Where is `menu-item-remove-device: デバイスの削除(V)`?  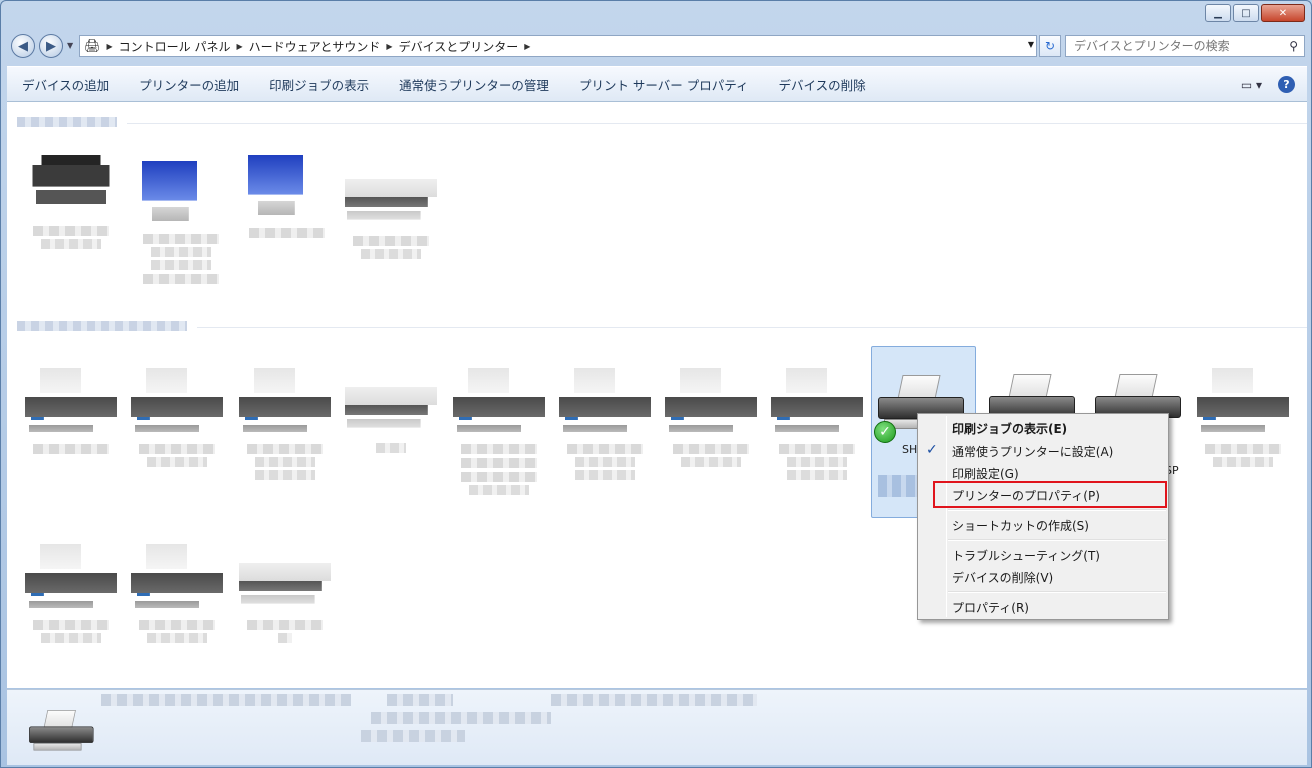
menu-item-remove-device: デバイスの削除(V) is located at coordinates (1002, 577).